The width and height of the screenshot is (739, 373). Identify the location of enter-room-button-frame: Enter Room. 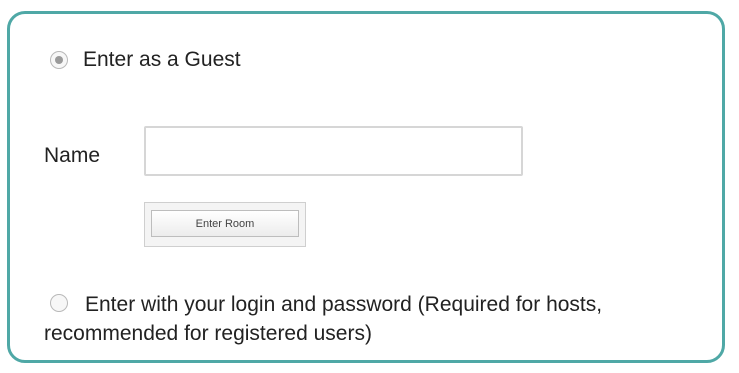
(225, 224).